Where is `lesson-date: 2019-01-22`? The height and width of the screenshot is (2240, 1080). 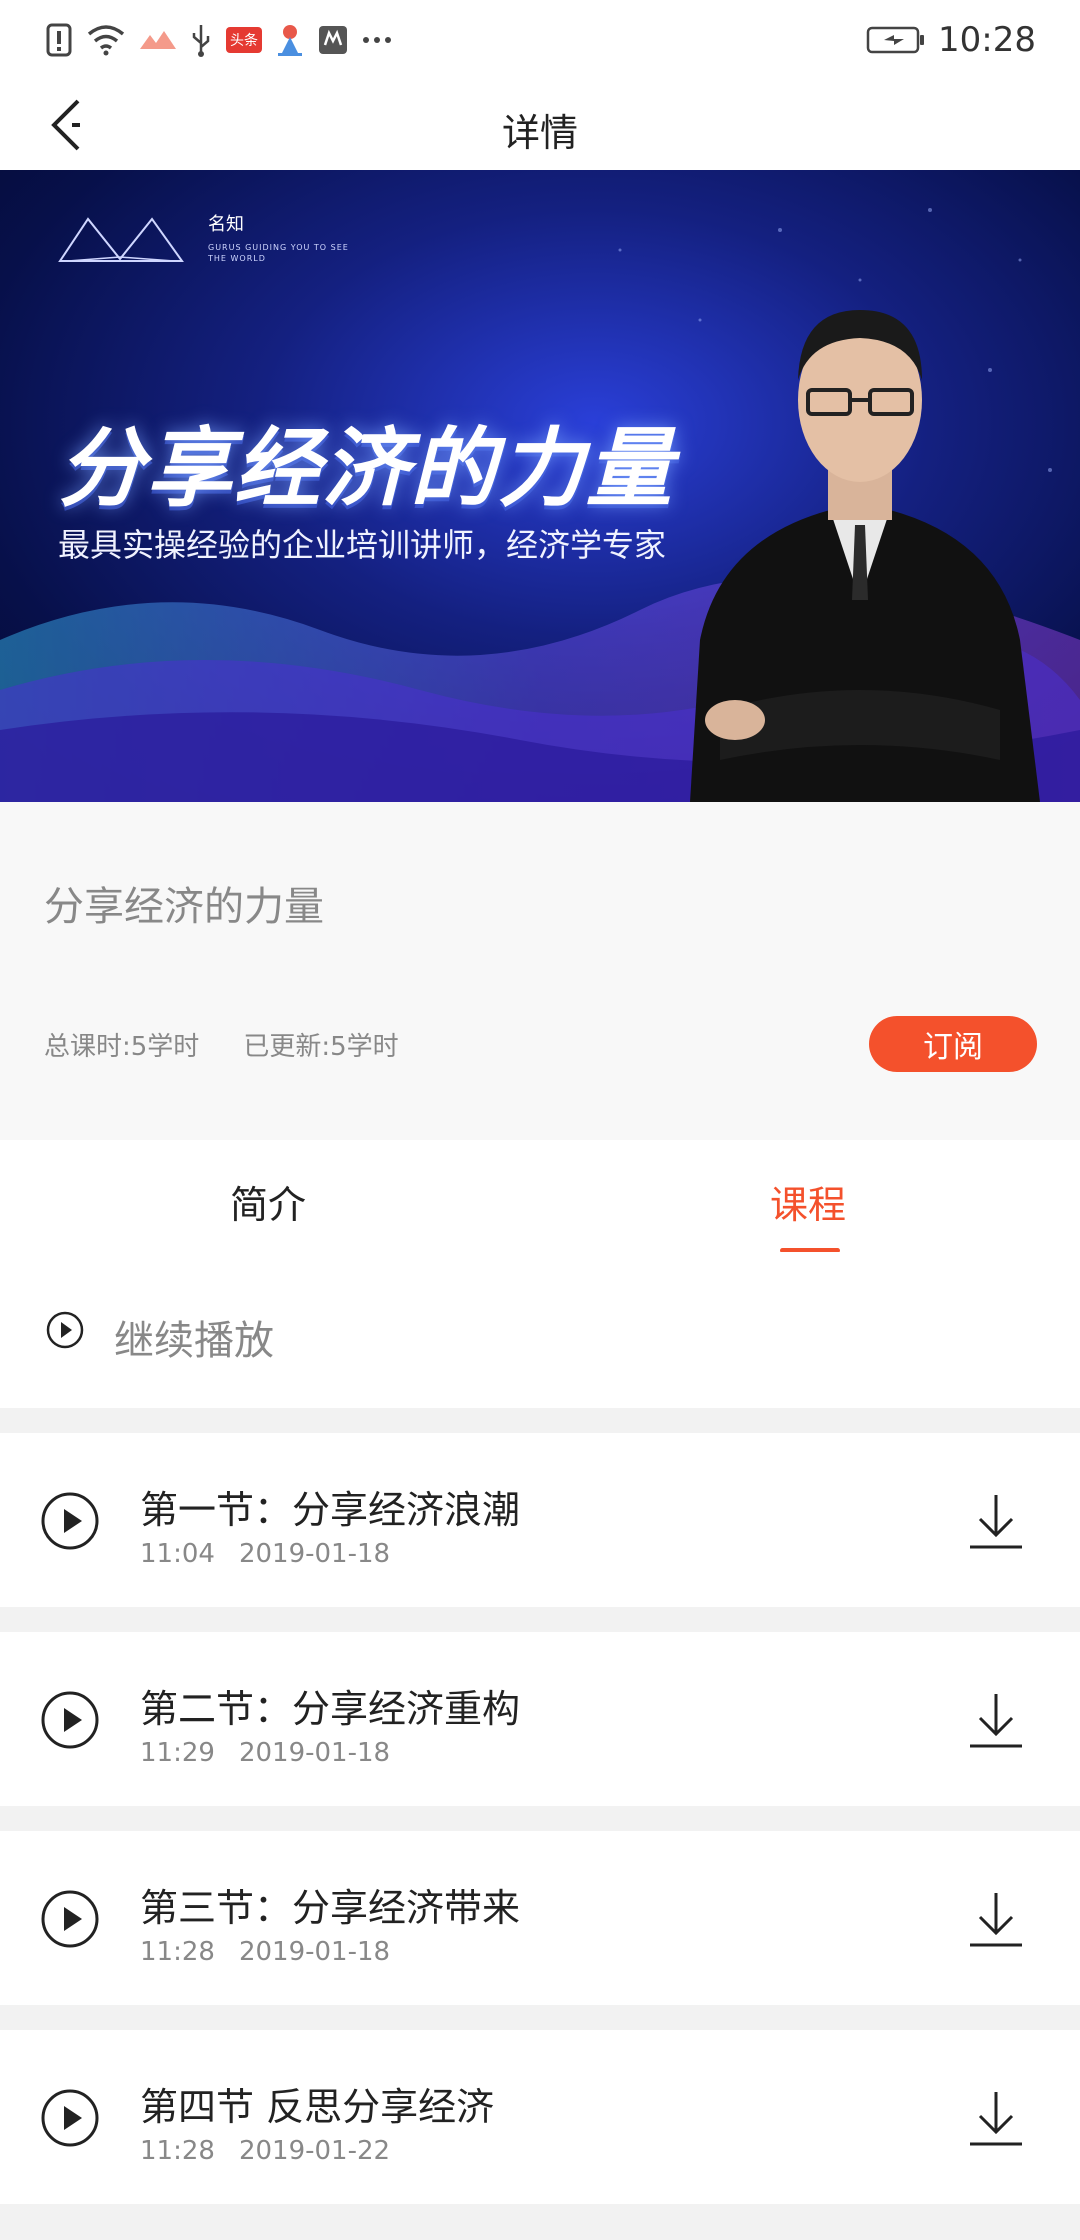
lesson-date: 2019-01-22 is located at coordinates (314, 2151).